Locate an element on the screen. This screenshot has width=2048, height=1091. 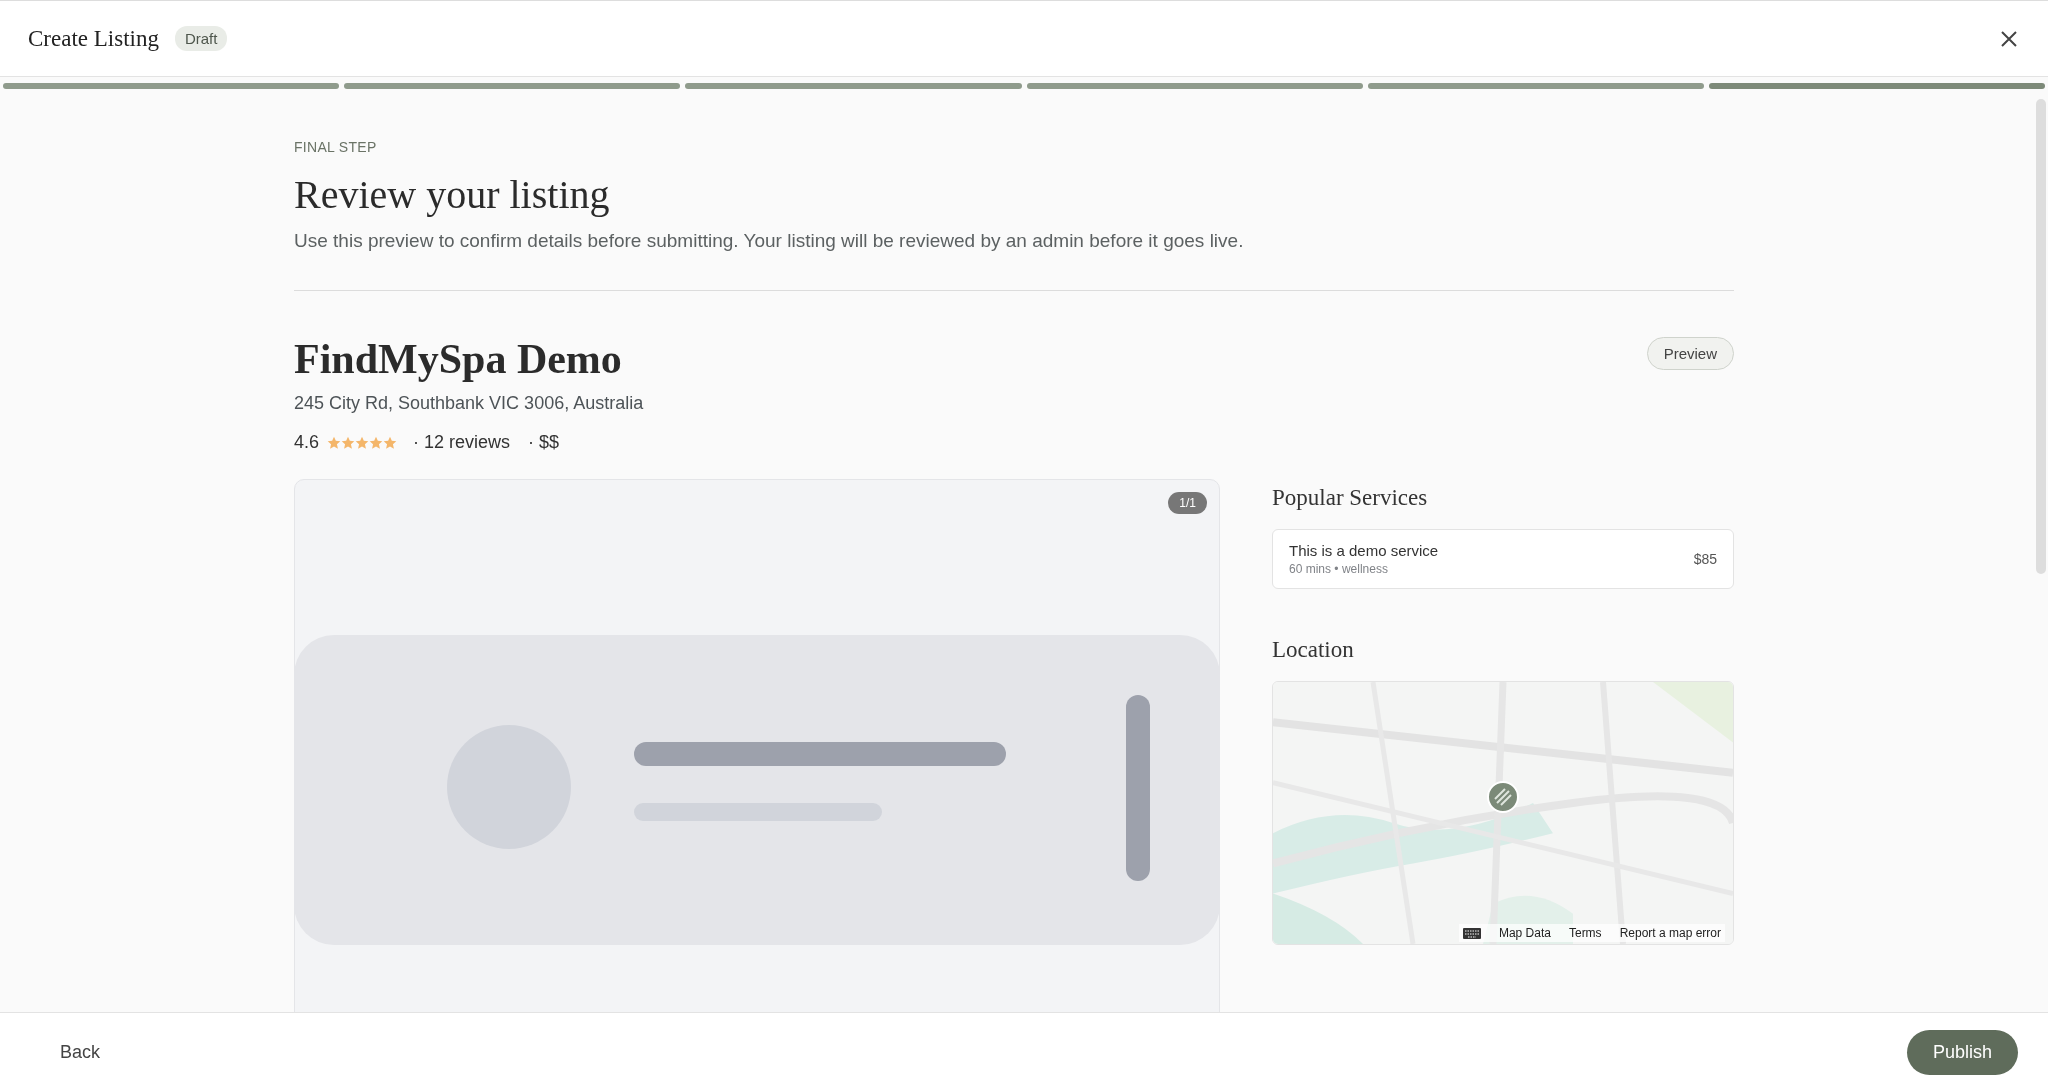
service-price: $85 is located at coordinates (1705, 559).